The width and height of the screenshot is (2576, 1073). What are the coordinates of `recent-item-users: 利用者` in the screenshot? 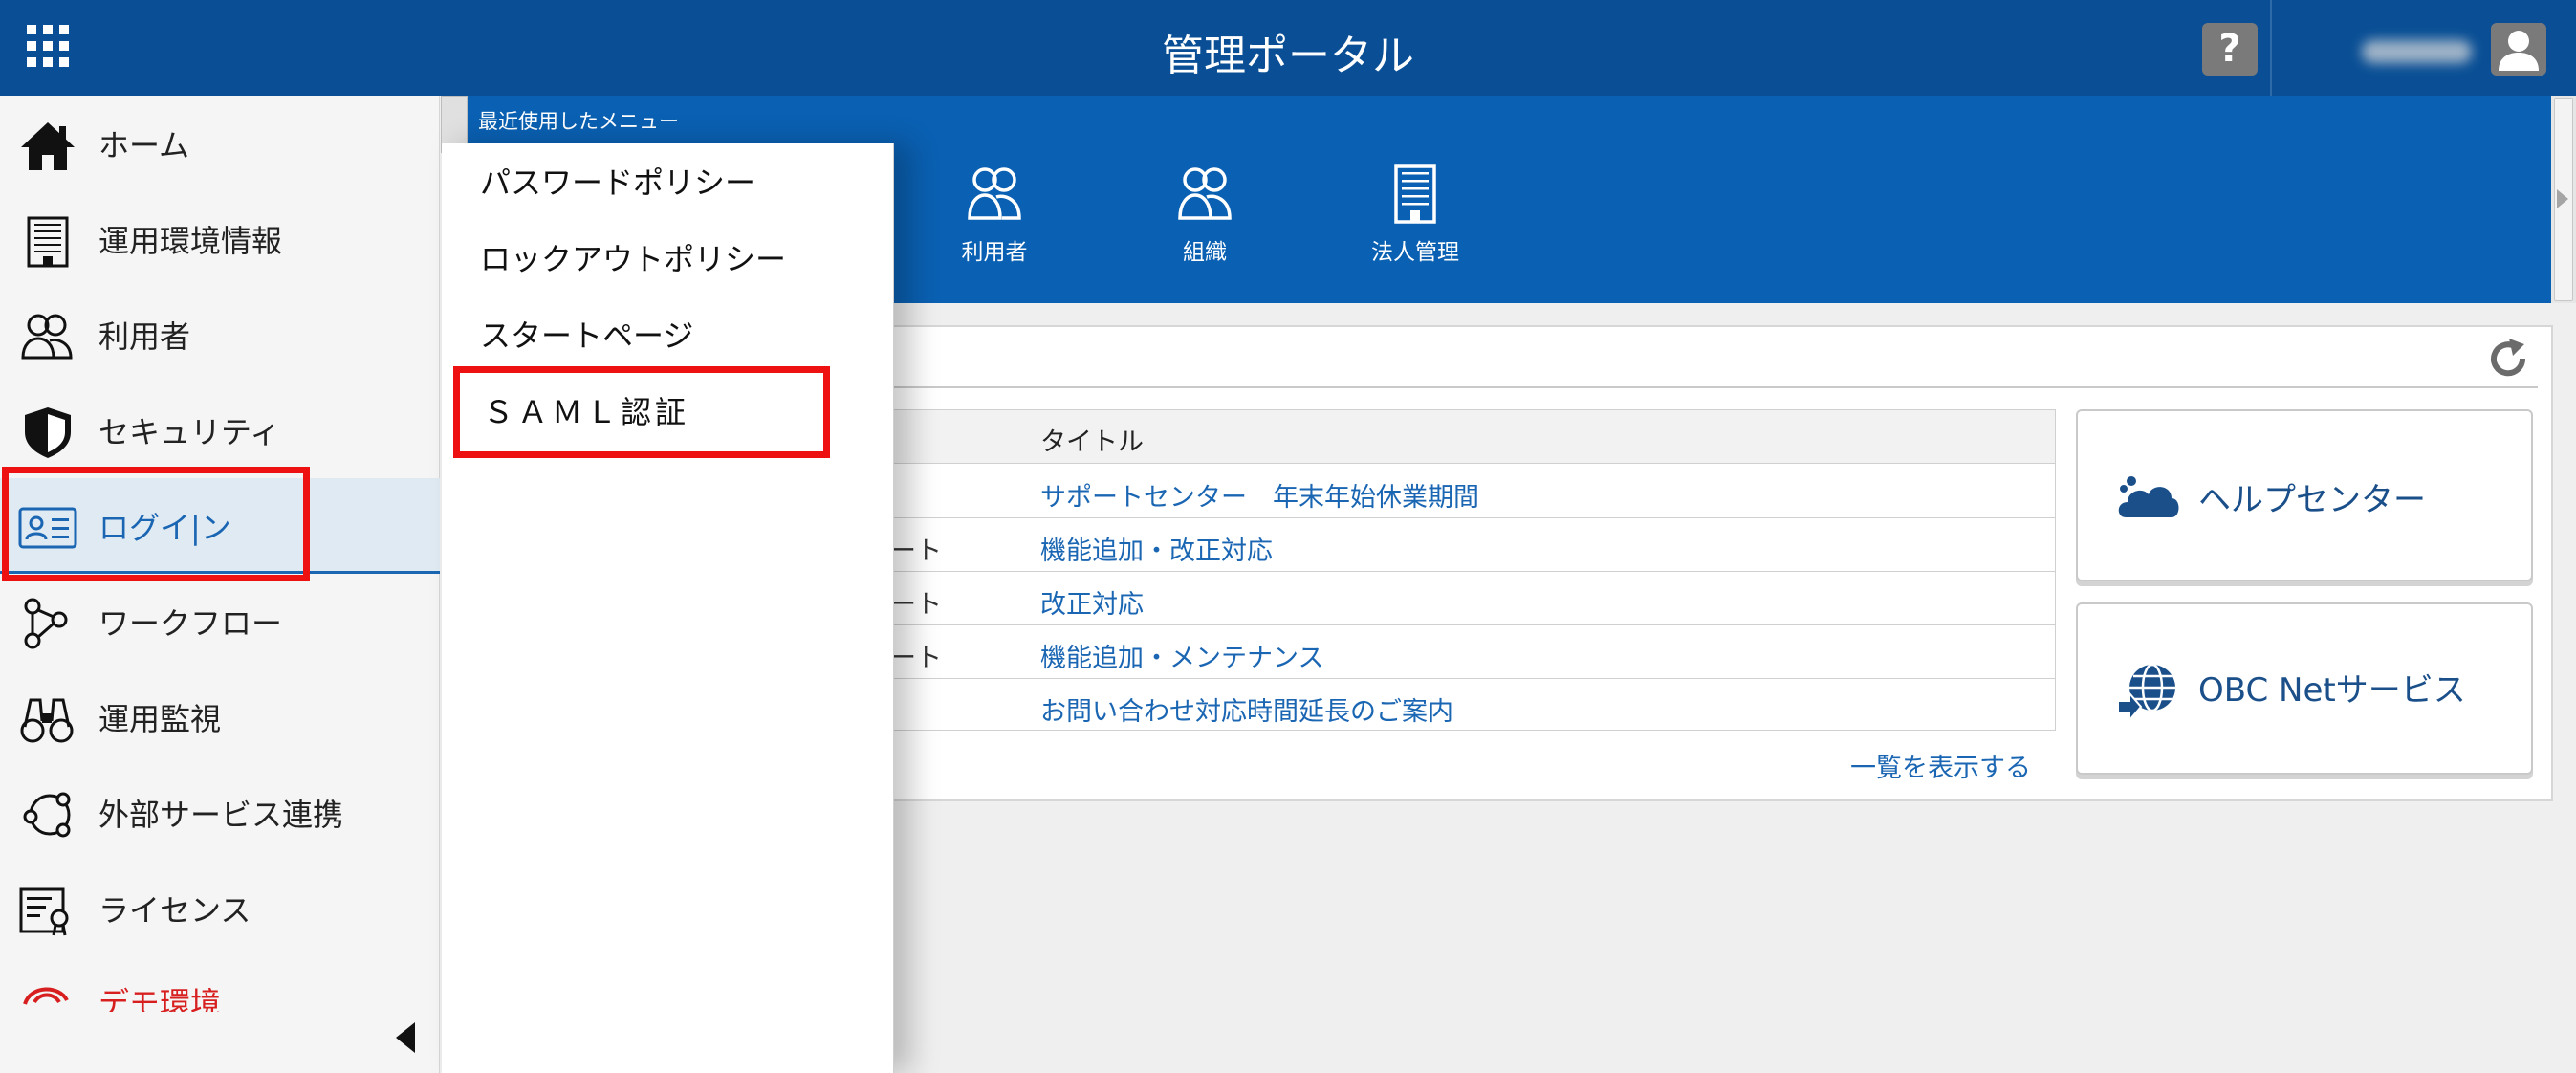 It's located at (994, 215).